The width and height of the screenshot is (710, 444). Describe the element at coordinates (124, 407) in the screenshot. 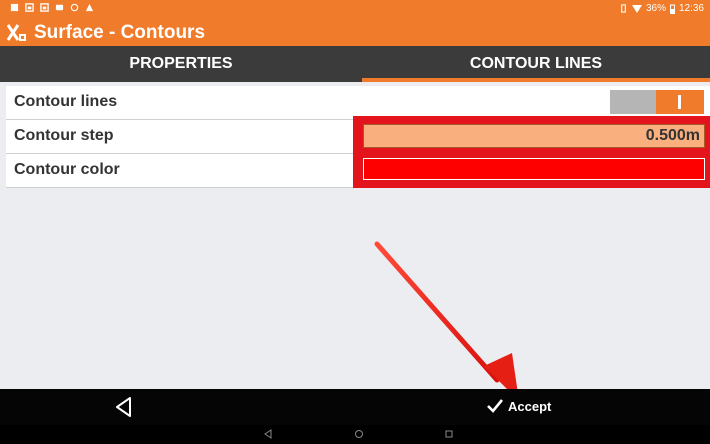

I see `back-triangle-icon` at that location.